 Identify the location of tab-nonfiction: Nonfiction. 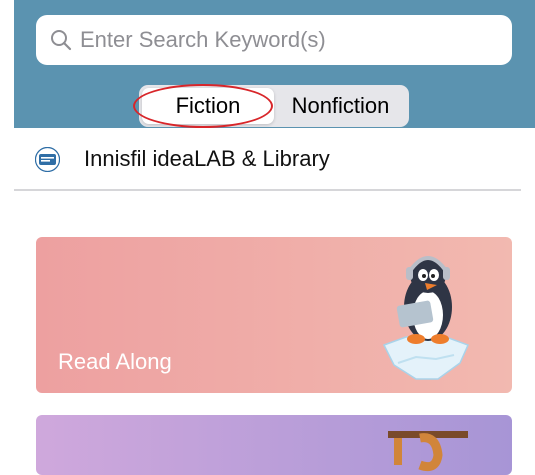
(340, 106).